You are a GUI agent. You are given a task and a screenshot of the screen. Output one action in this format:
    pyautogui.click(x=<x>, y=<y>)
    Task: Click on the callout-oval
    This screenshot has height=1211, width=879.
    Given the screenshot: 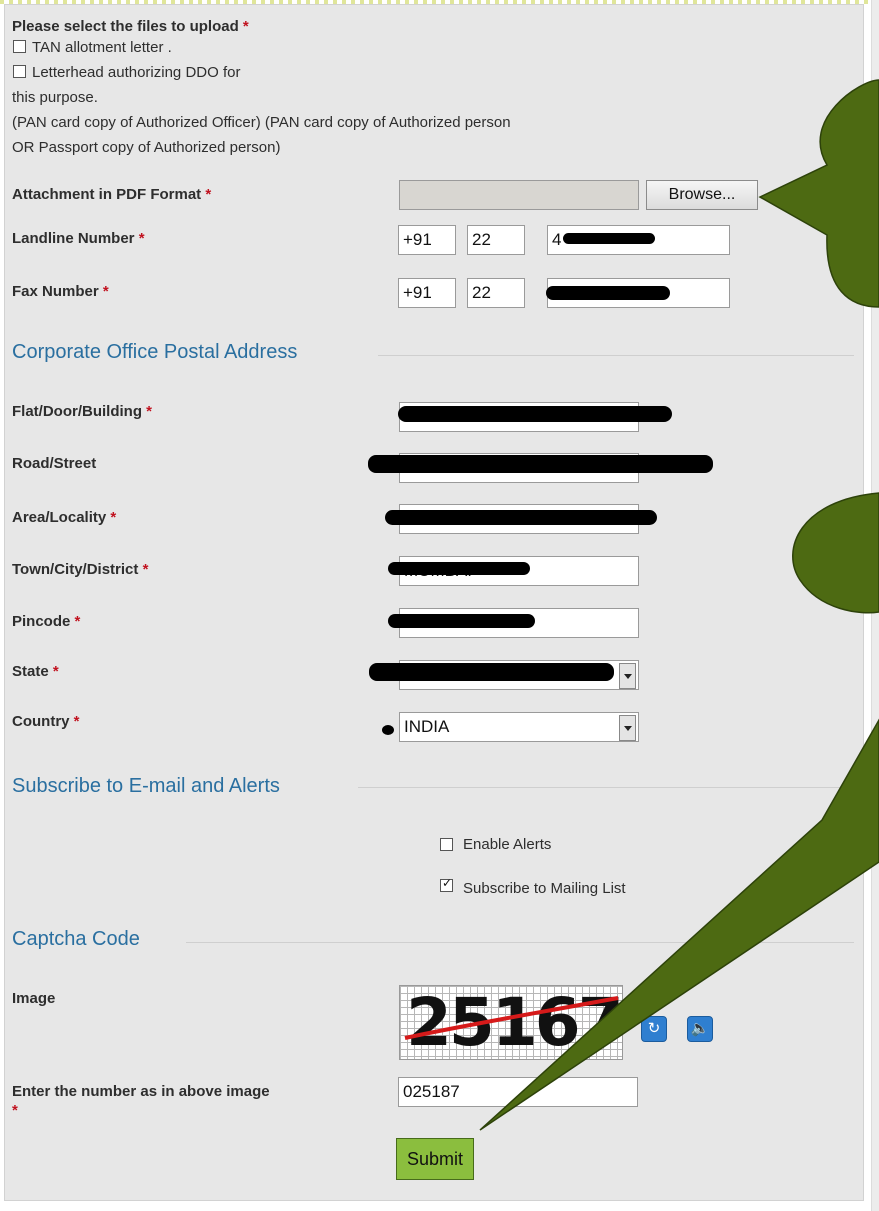 What is the action you would take?
    pyautogui.click(x=835, y=553)
    